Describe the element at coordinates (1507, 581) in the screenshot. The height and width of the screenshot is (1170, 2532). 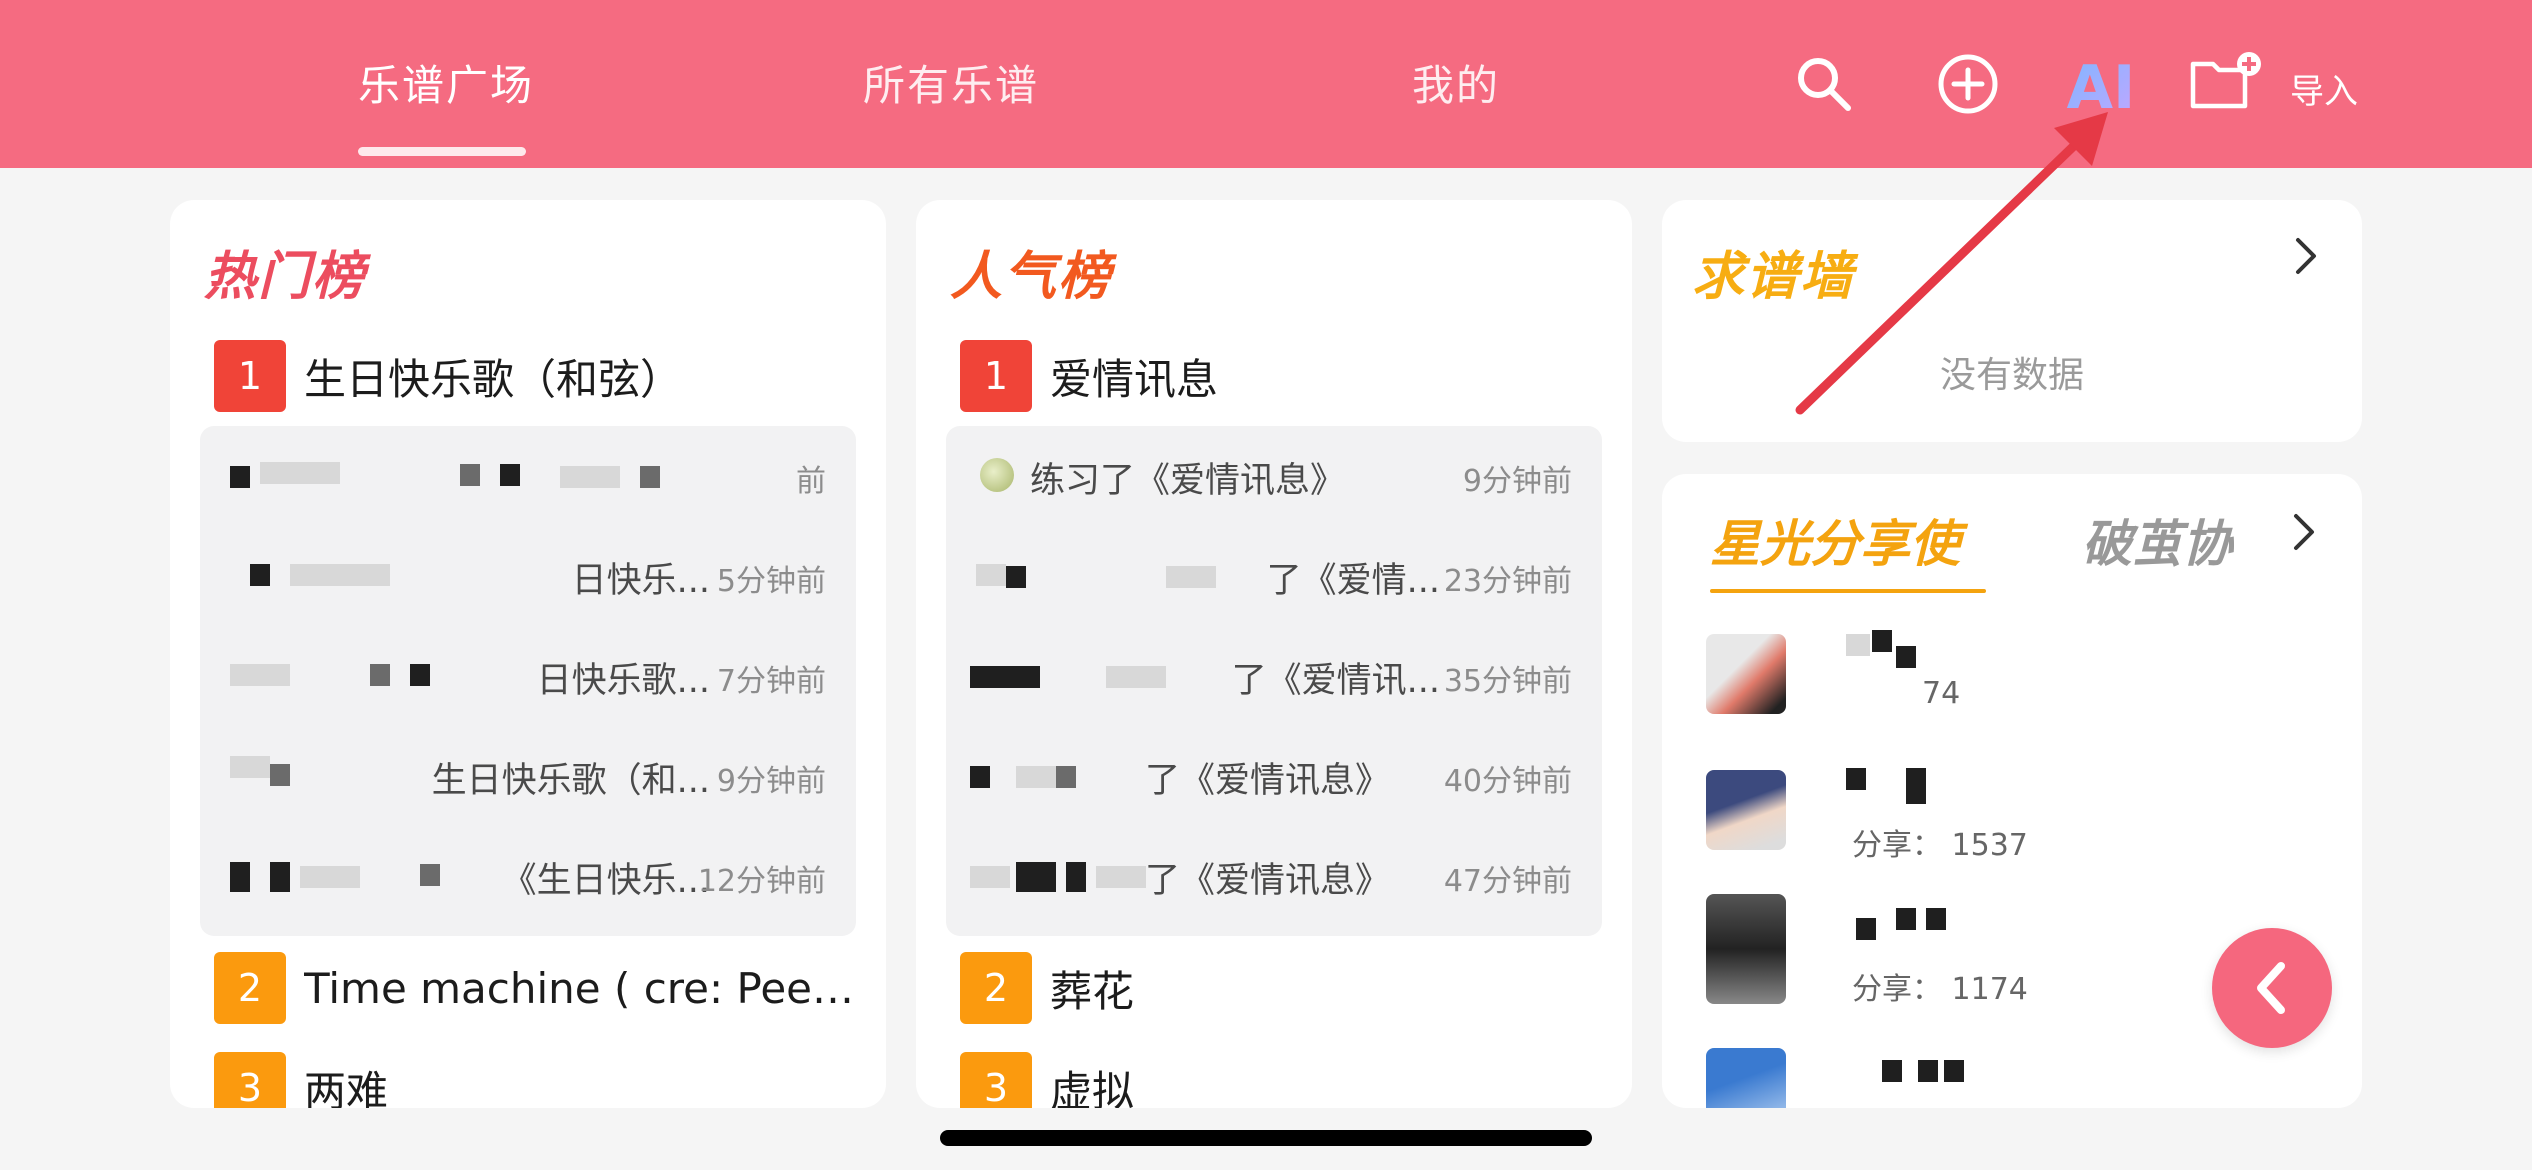
I see `activity-time: 23分钟前` at that location.